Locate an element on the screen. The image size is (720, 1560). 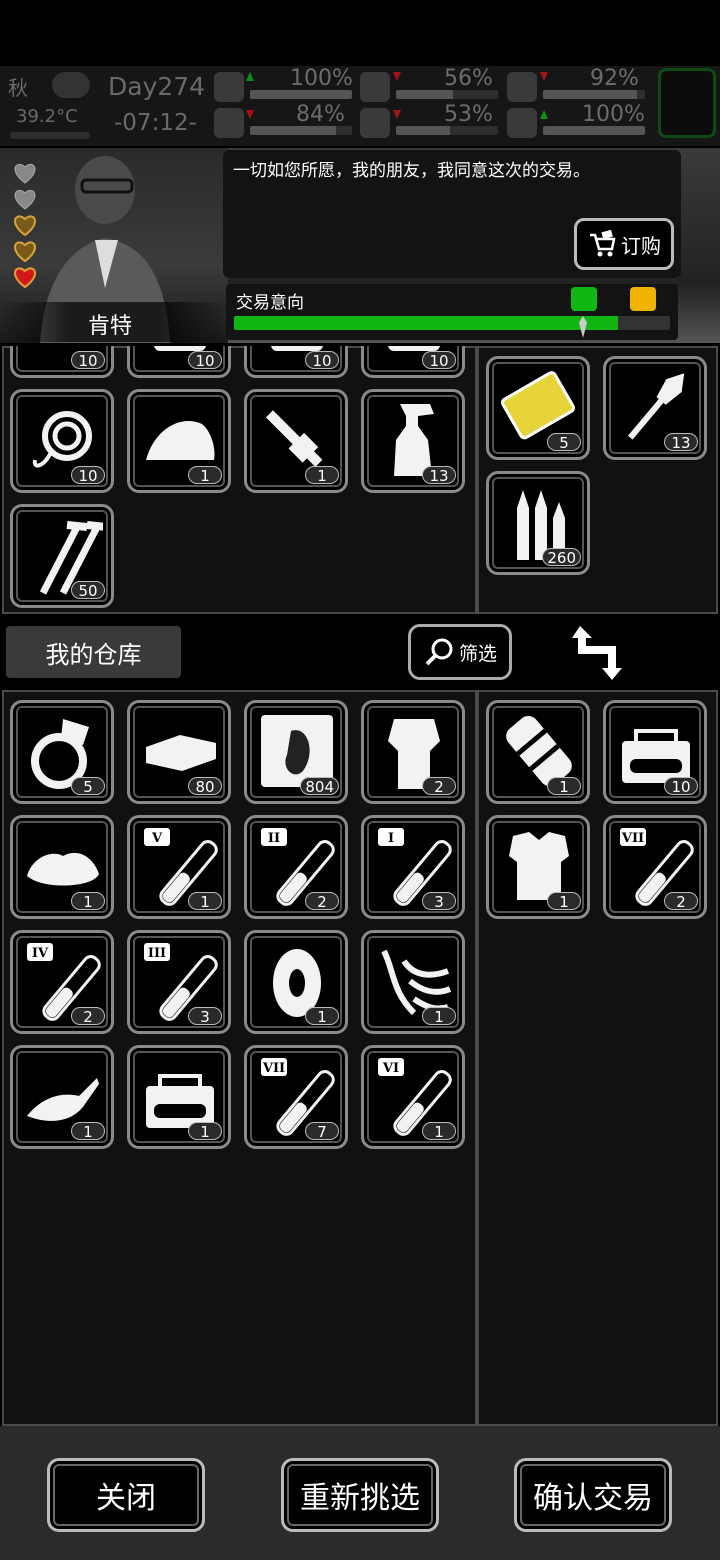
reselect-label: 重新挑选 is located at coordinates (360, 1498).